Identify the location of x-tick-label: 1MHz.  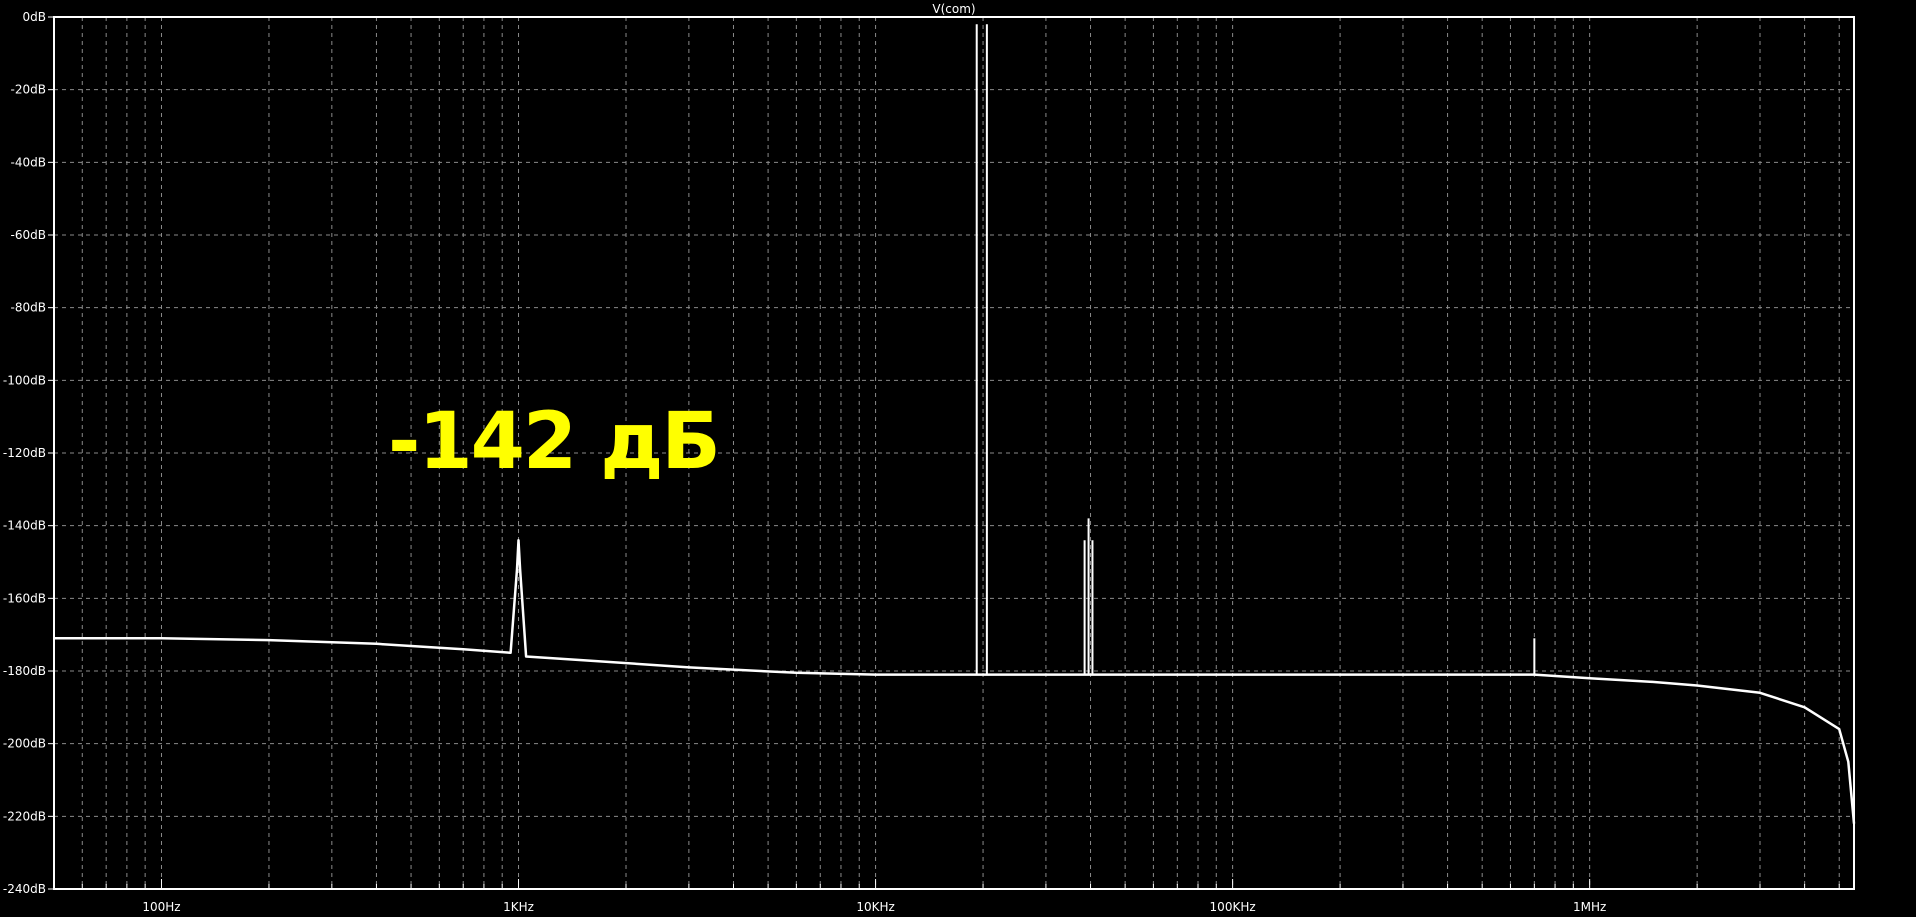
(1589, 907).